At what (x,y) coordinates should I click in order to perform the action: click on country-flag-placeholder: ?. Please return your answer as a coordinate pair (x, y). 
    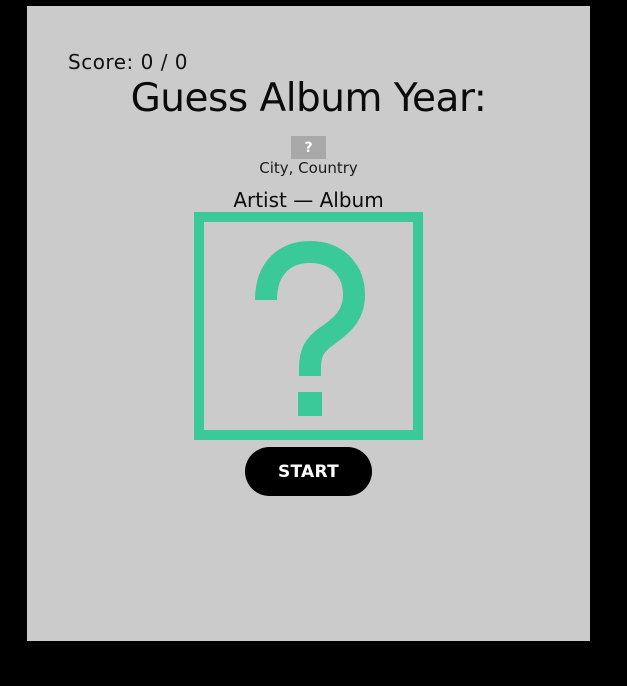
    Looking at the image, I should click on (308, 147).